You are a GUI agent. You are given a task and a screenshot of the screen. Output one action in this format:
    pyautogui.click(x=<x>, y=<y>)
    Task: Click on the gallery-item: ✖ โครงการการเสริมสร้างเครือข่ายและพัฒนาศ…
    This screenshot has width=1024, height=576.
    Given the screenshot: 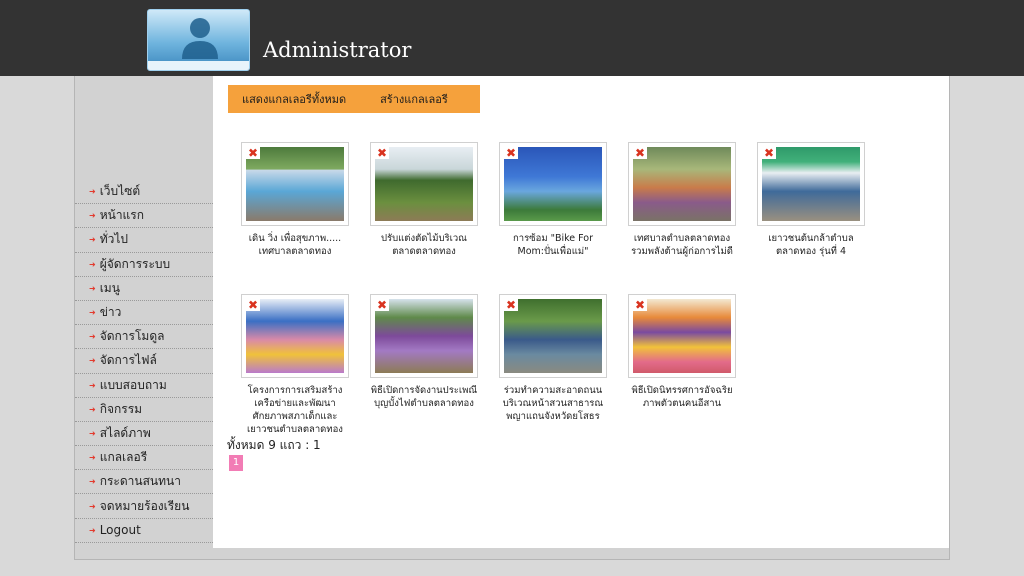 What is the action you would take?
    pyautogui.click(x=295, y=365)
    